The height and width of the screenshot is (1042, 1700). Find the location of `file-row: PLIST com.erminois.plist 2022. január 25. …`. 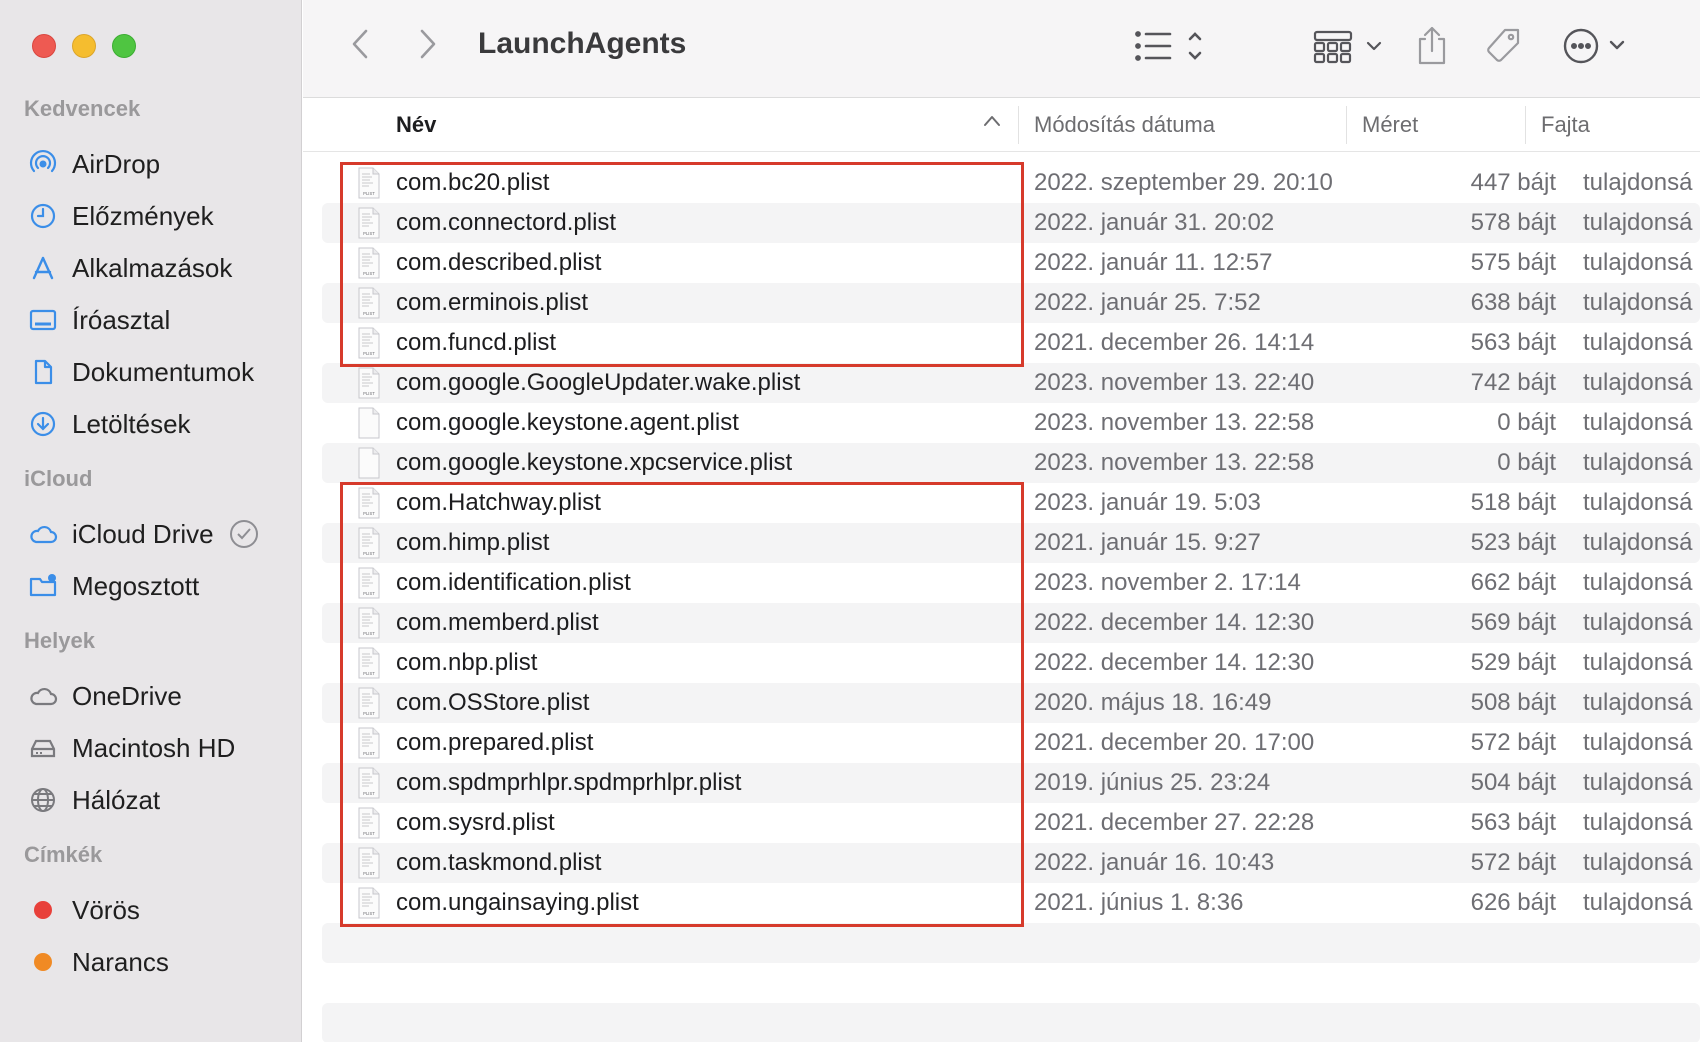

file-row: PLIST com.erminois.plist 2022. január 25. … is located at coordinates (1011, 303).